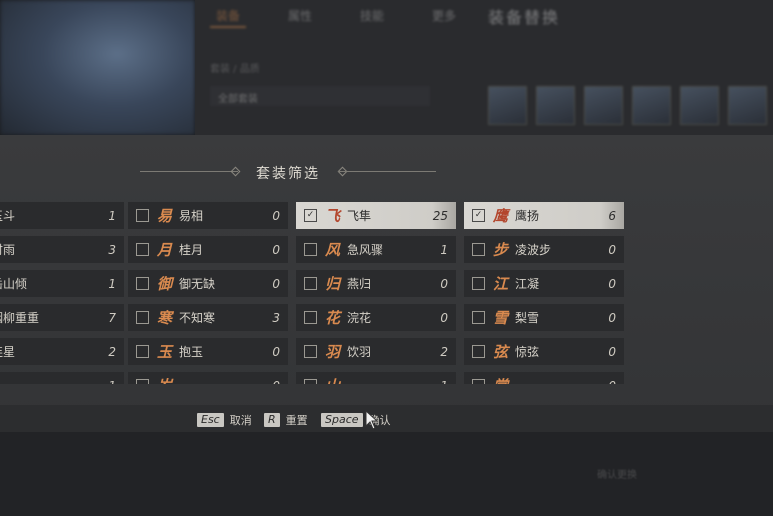  What do you see at coordinates (97, 67) in the screenshot?
I see `background-scene` at bounding box center [97, 67].